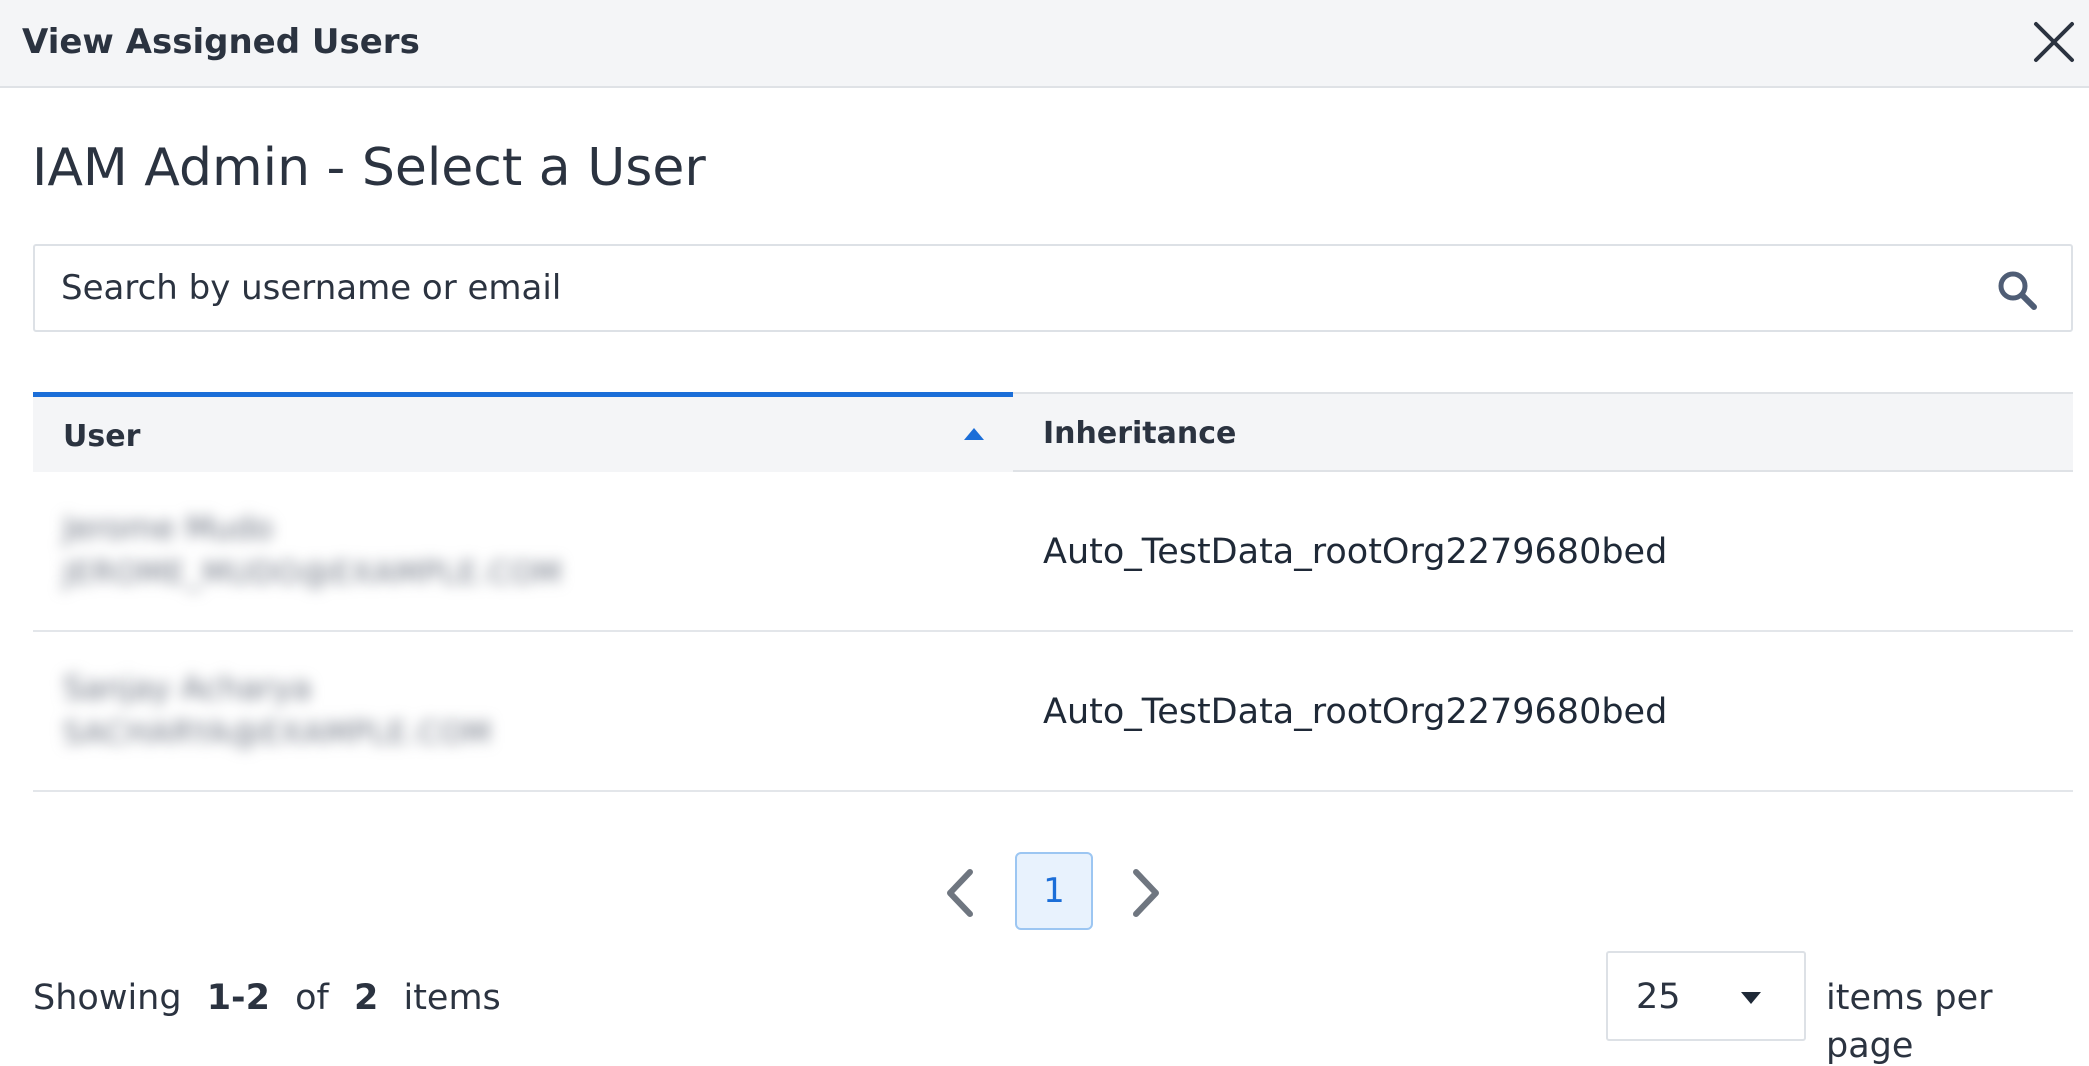 The width and height of the screenshot is (2089, 1066). I want to click on user-cell: Sanjay Acharya SACHARYA@EXAMPLE.COM, so click(513, 712).